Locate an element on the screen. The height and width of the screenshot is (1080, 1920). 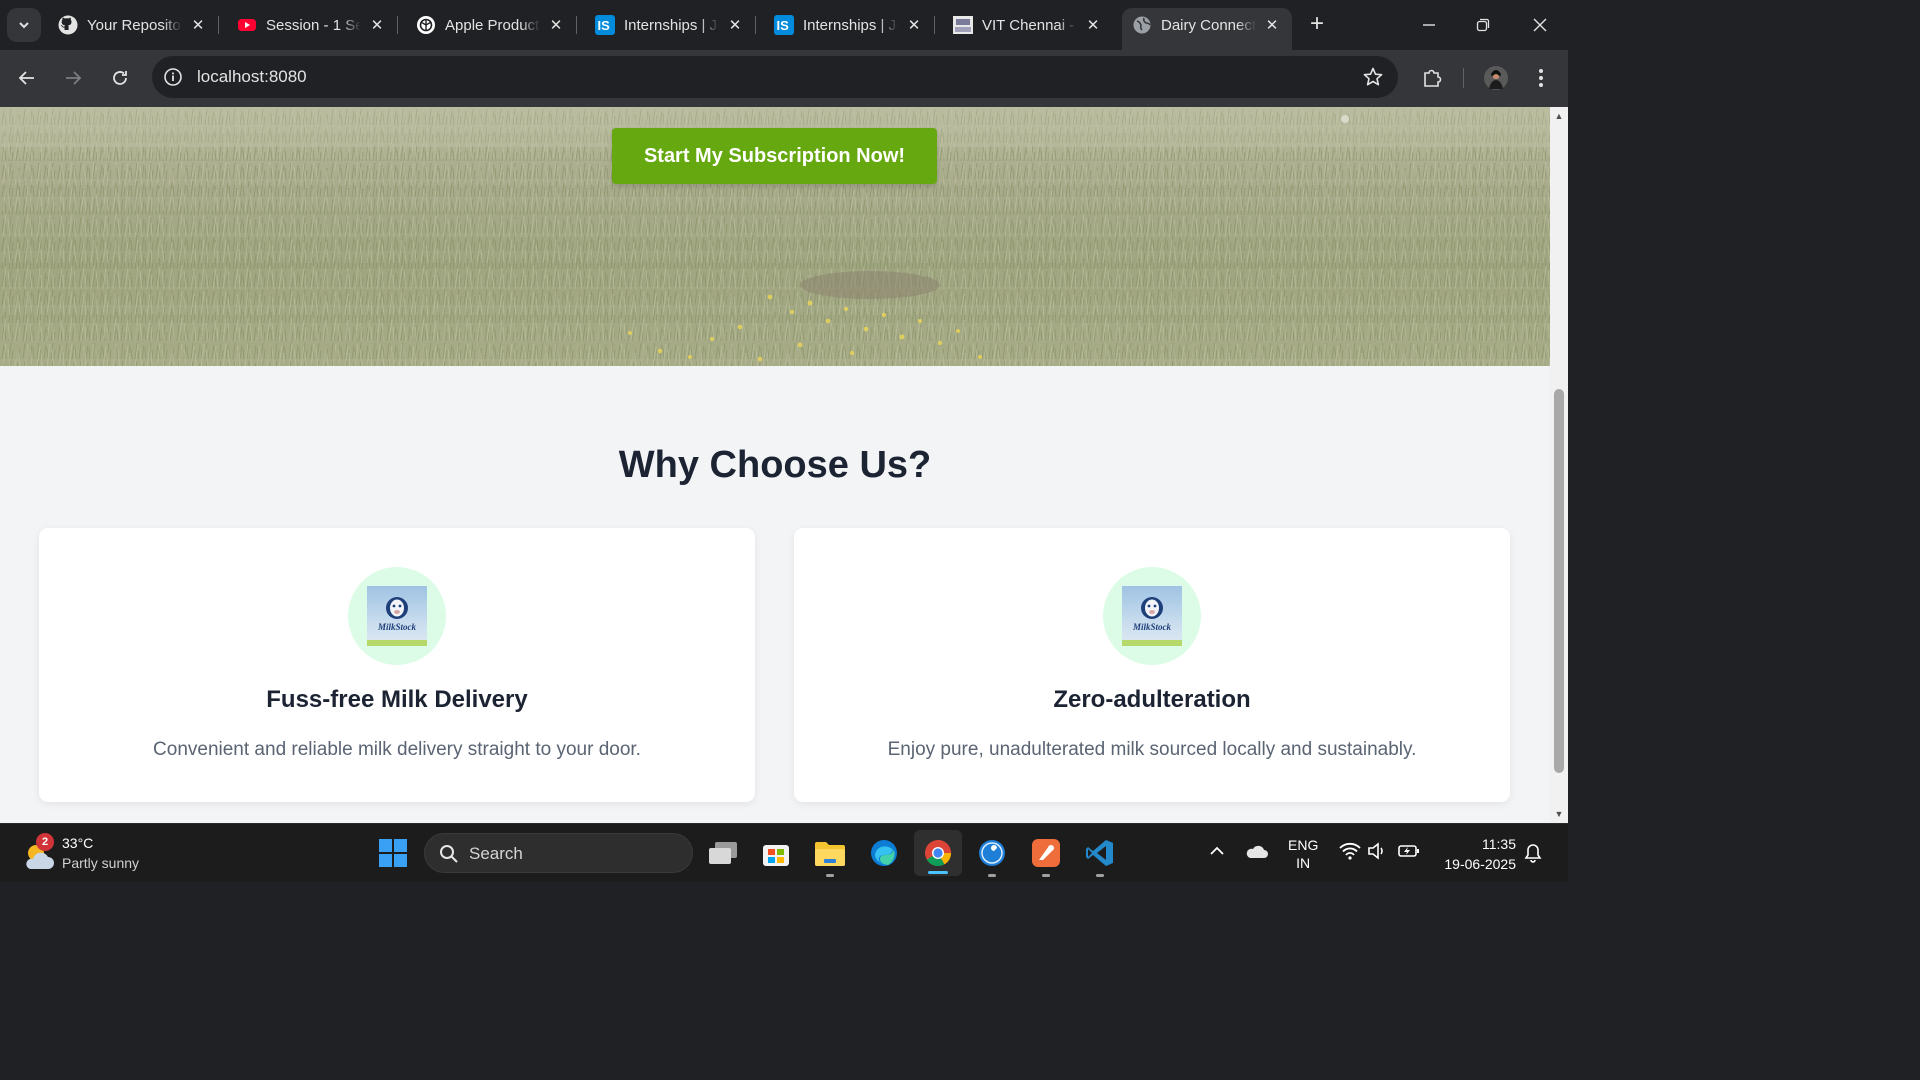
wifi-tray-icon is located at coordinates (1350, 852).